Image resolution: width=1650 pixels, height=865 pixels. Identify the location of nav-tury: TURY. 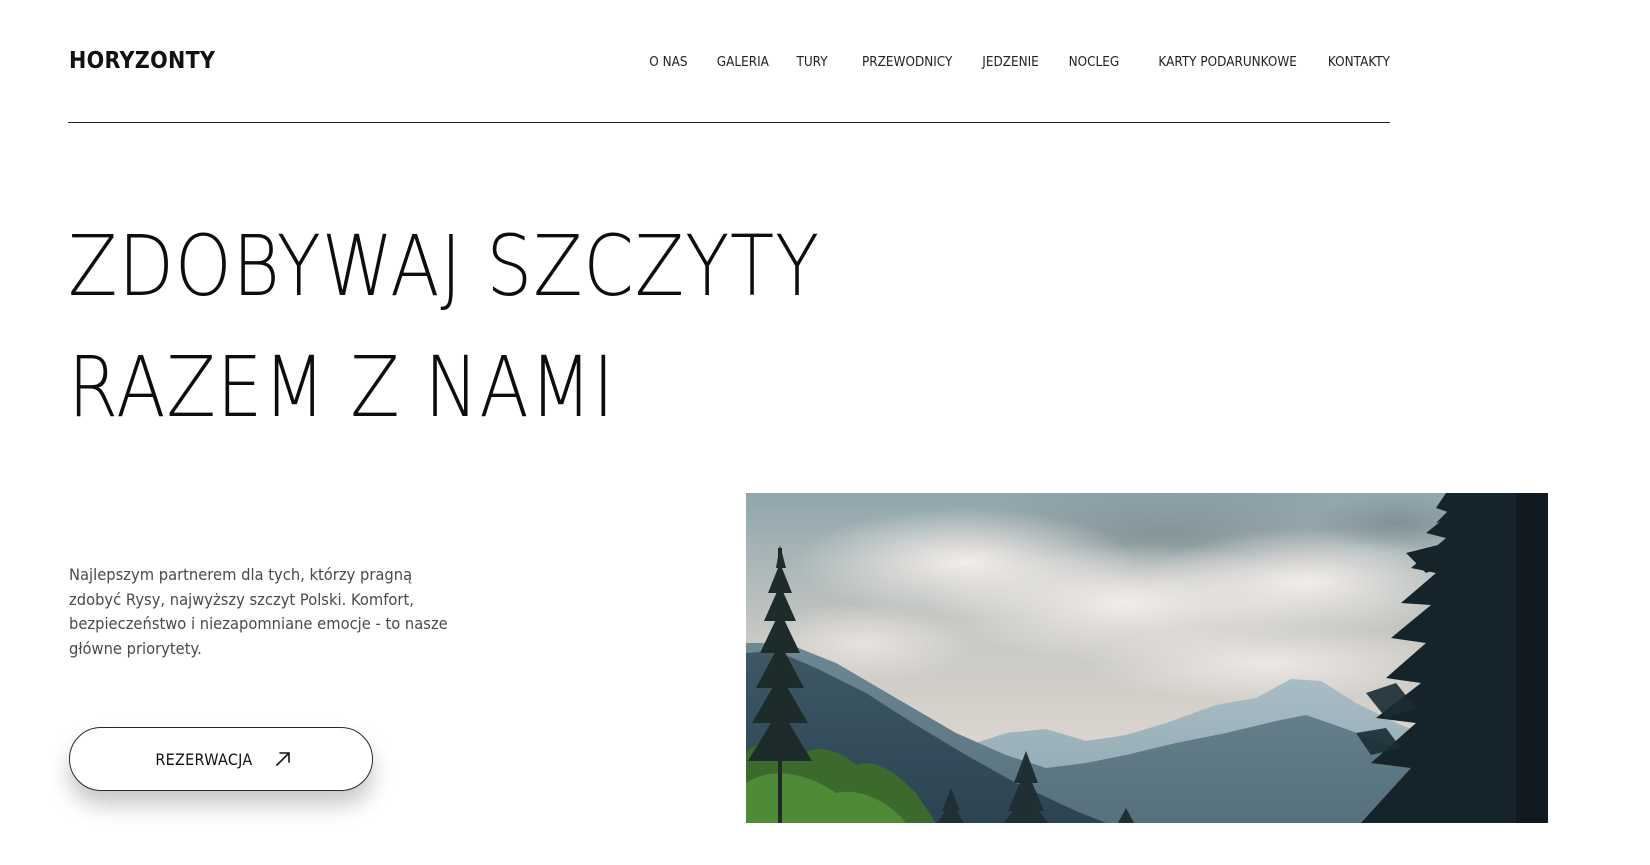
(812, 62).